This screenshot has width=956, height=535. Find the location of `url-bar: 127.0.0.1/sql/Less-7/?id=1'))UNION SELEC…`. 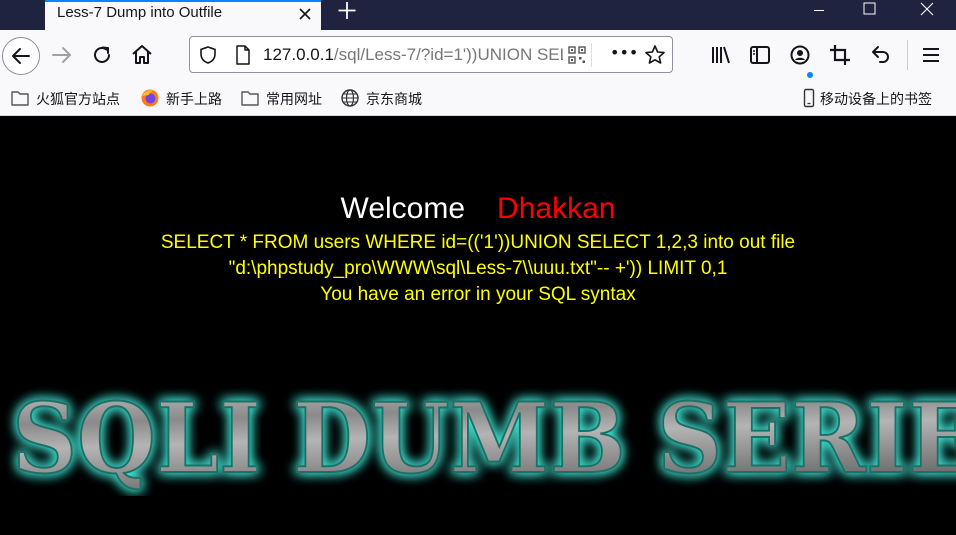

url-bar: 127.0.0.1/sql/Less-7/?id=1'))UNION SELEC… is located at coordinates (431, 54).